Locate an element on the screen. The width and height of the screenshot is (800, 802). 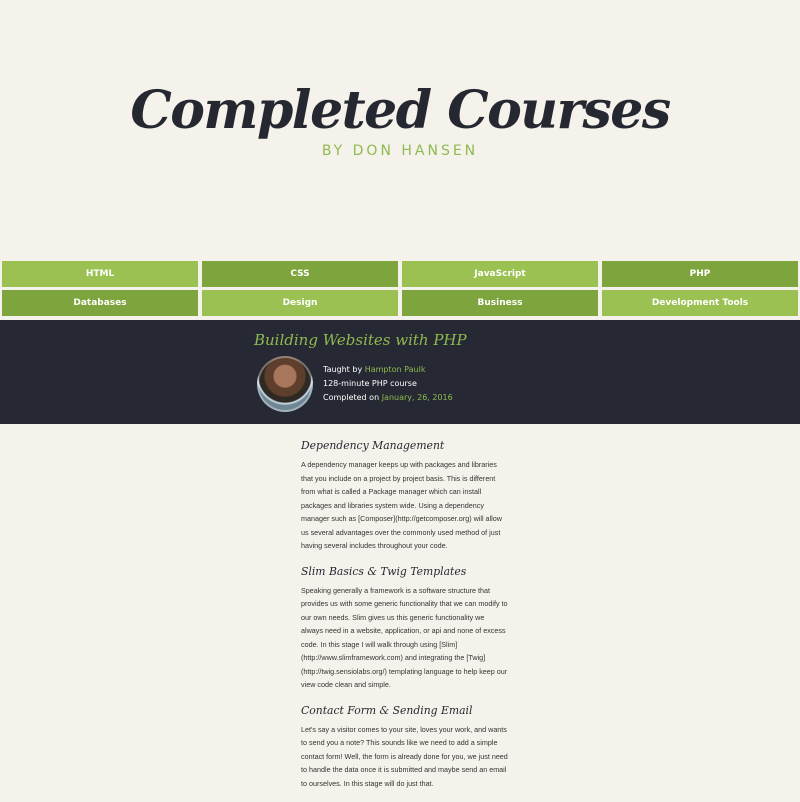
page-title: Completed Courses is located at coordinates (400, 110).